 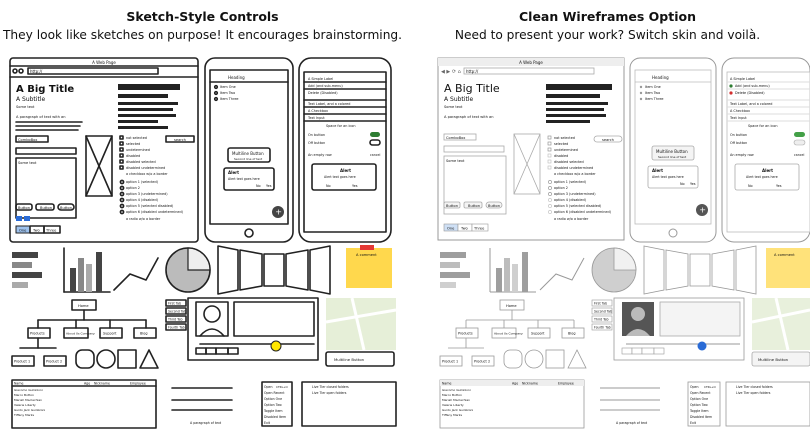 What do you see at coordinates (258, 186) in the screenshot?
I see `alert-no: No` at bounding box center [258, 186].